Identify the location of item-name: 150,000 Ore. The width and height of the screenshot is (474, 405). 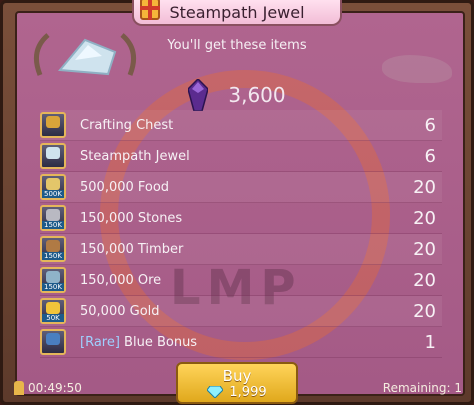
(121, 280).